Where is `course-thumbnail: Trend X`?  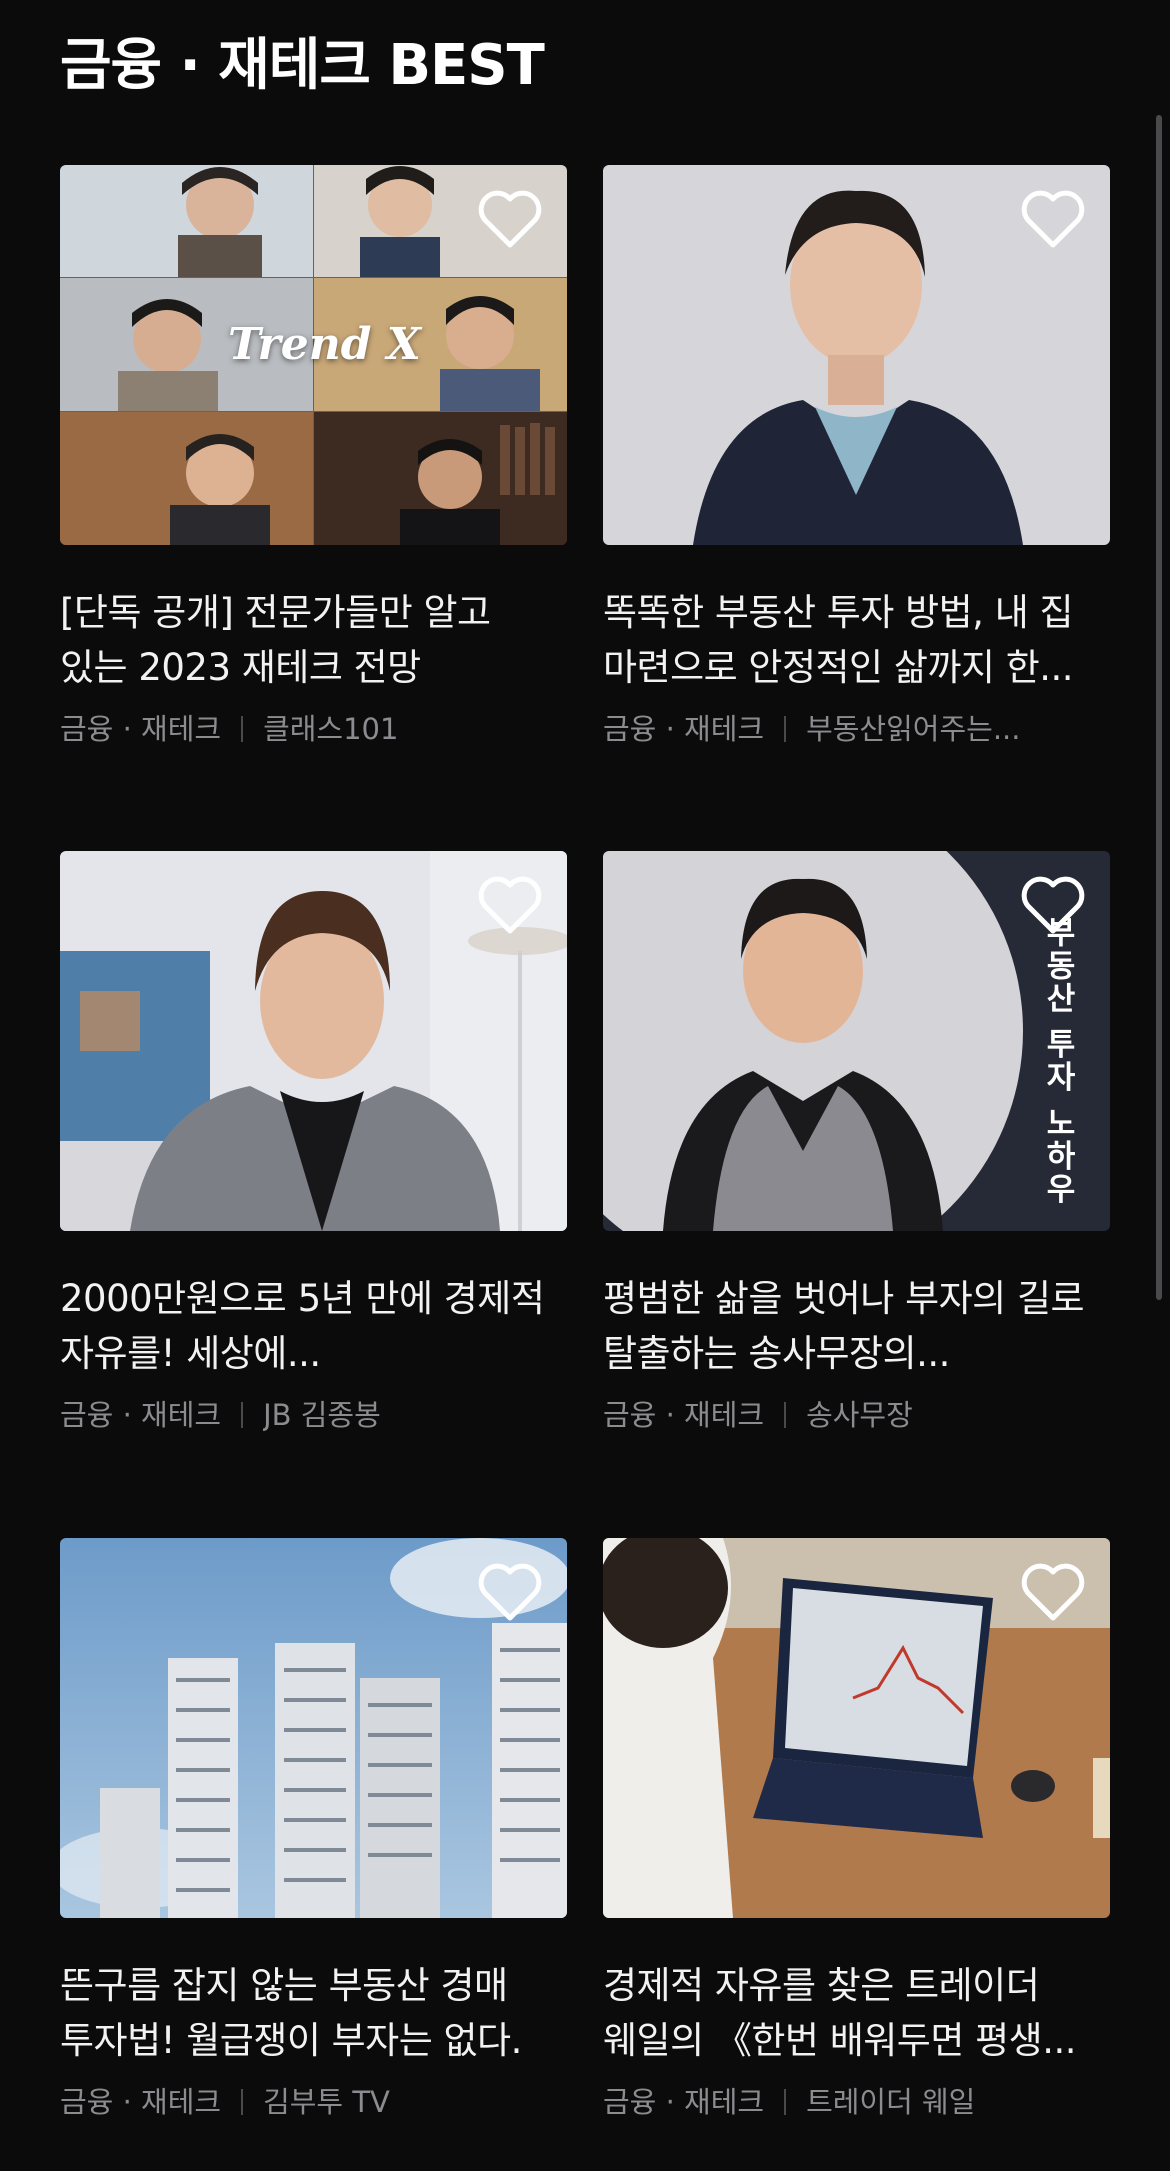
course-thumbnail: Trend X is located at coordinates (313, 355).